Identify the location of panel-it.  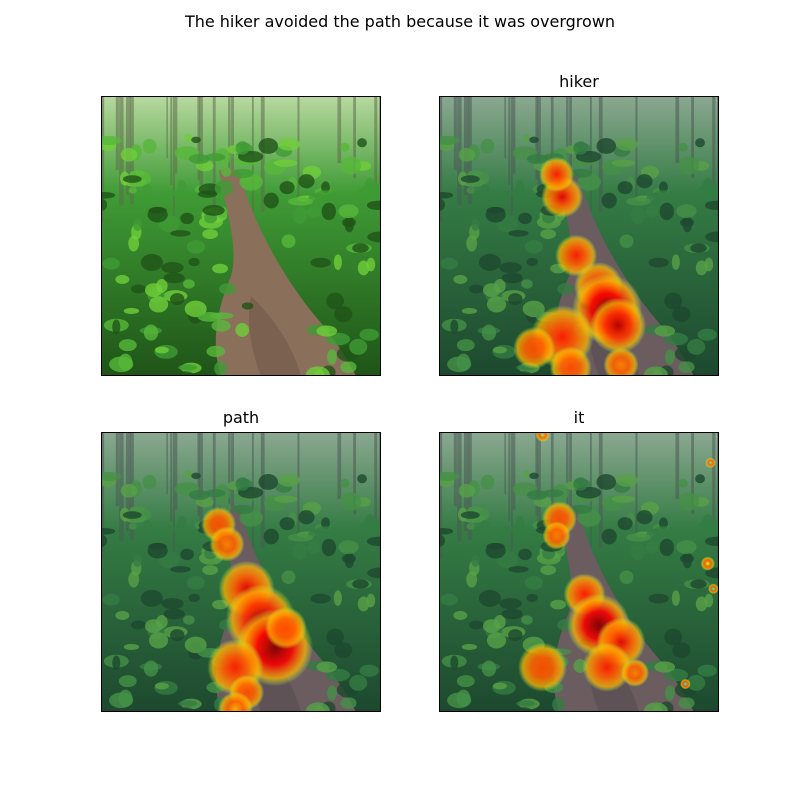
(579, 572).